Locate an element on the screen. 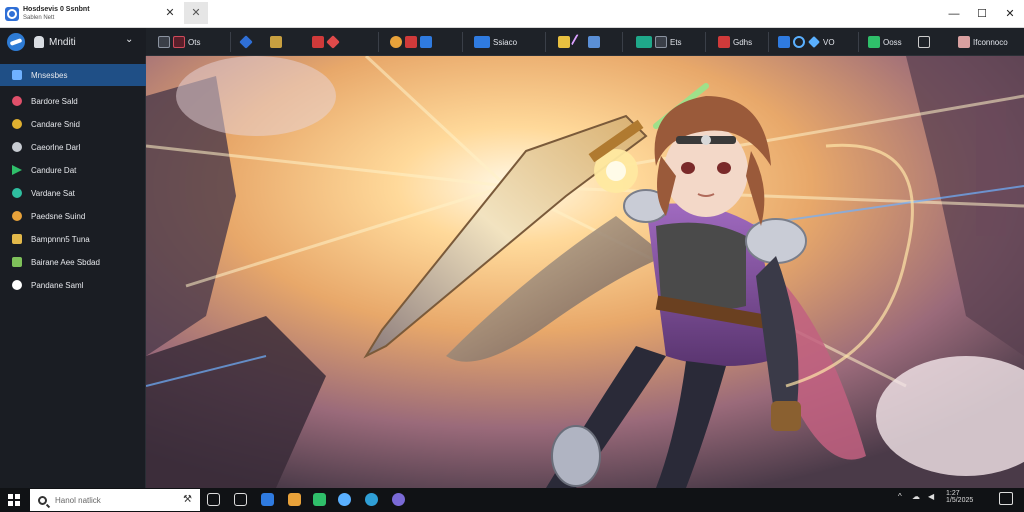  store-icon is located at coordinates (319, 499).